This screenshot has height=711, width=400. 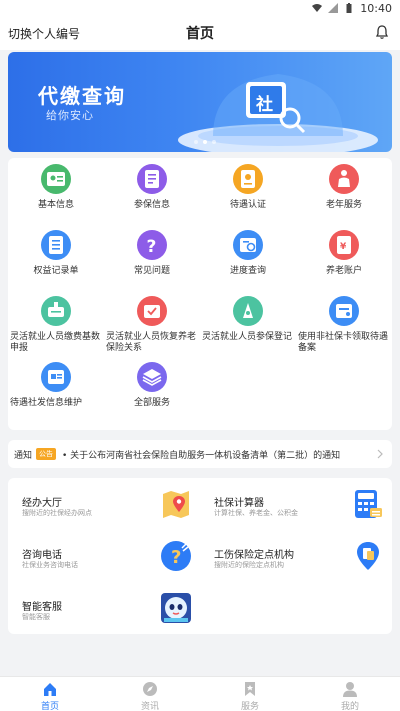 I want to click on tab-bookmark: 服务, so click(x=250, y=694).